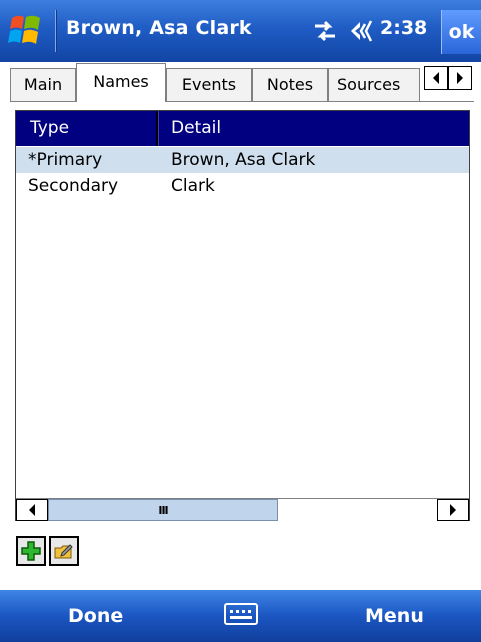  What do you see at coordinates (209, 84) in the screenshot?
I see `tab-events: Events` at bounding box center [209, 84].